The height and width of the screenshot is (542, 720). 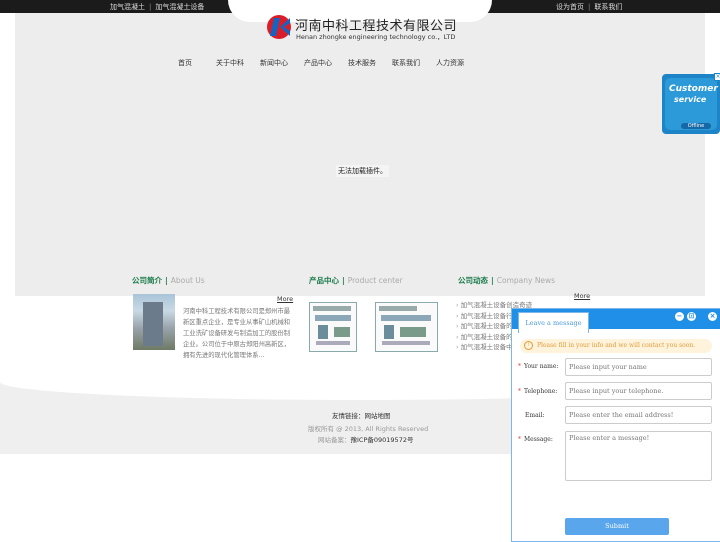 What do you see at coordinates (179, 7) in the screenshot?
I see `link-aerated-concrete-equipment: 加气混凝土设备` at bounding box center [179, 7].